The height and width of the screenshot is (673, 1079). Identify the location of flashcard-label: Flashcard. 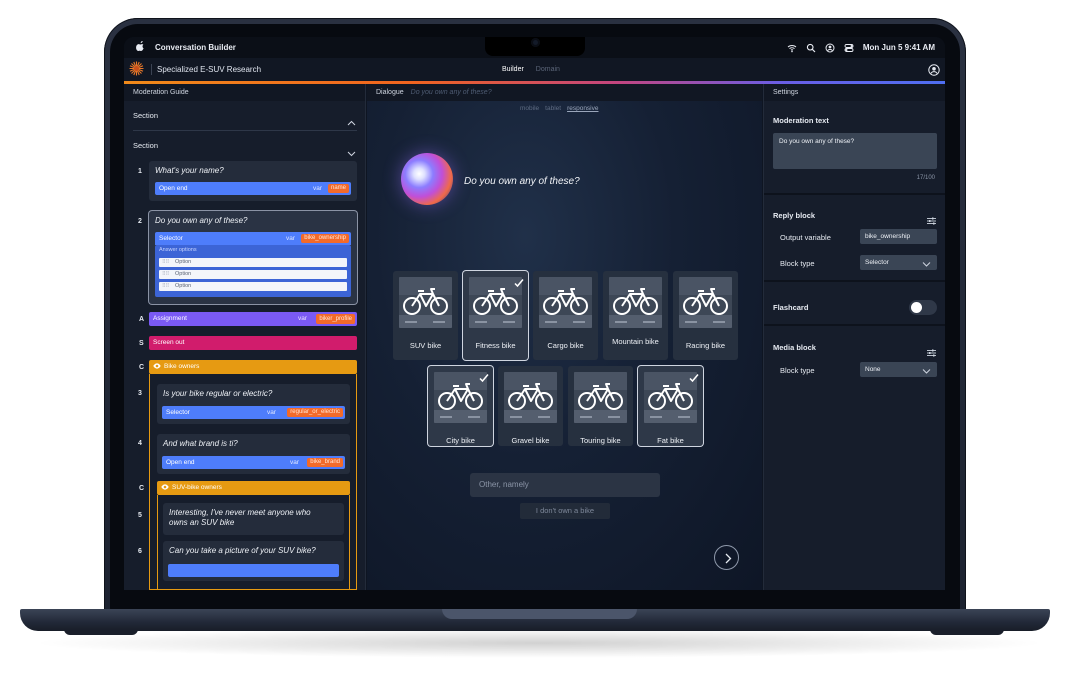
(791, 307).